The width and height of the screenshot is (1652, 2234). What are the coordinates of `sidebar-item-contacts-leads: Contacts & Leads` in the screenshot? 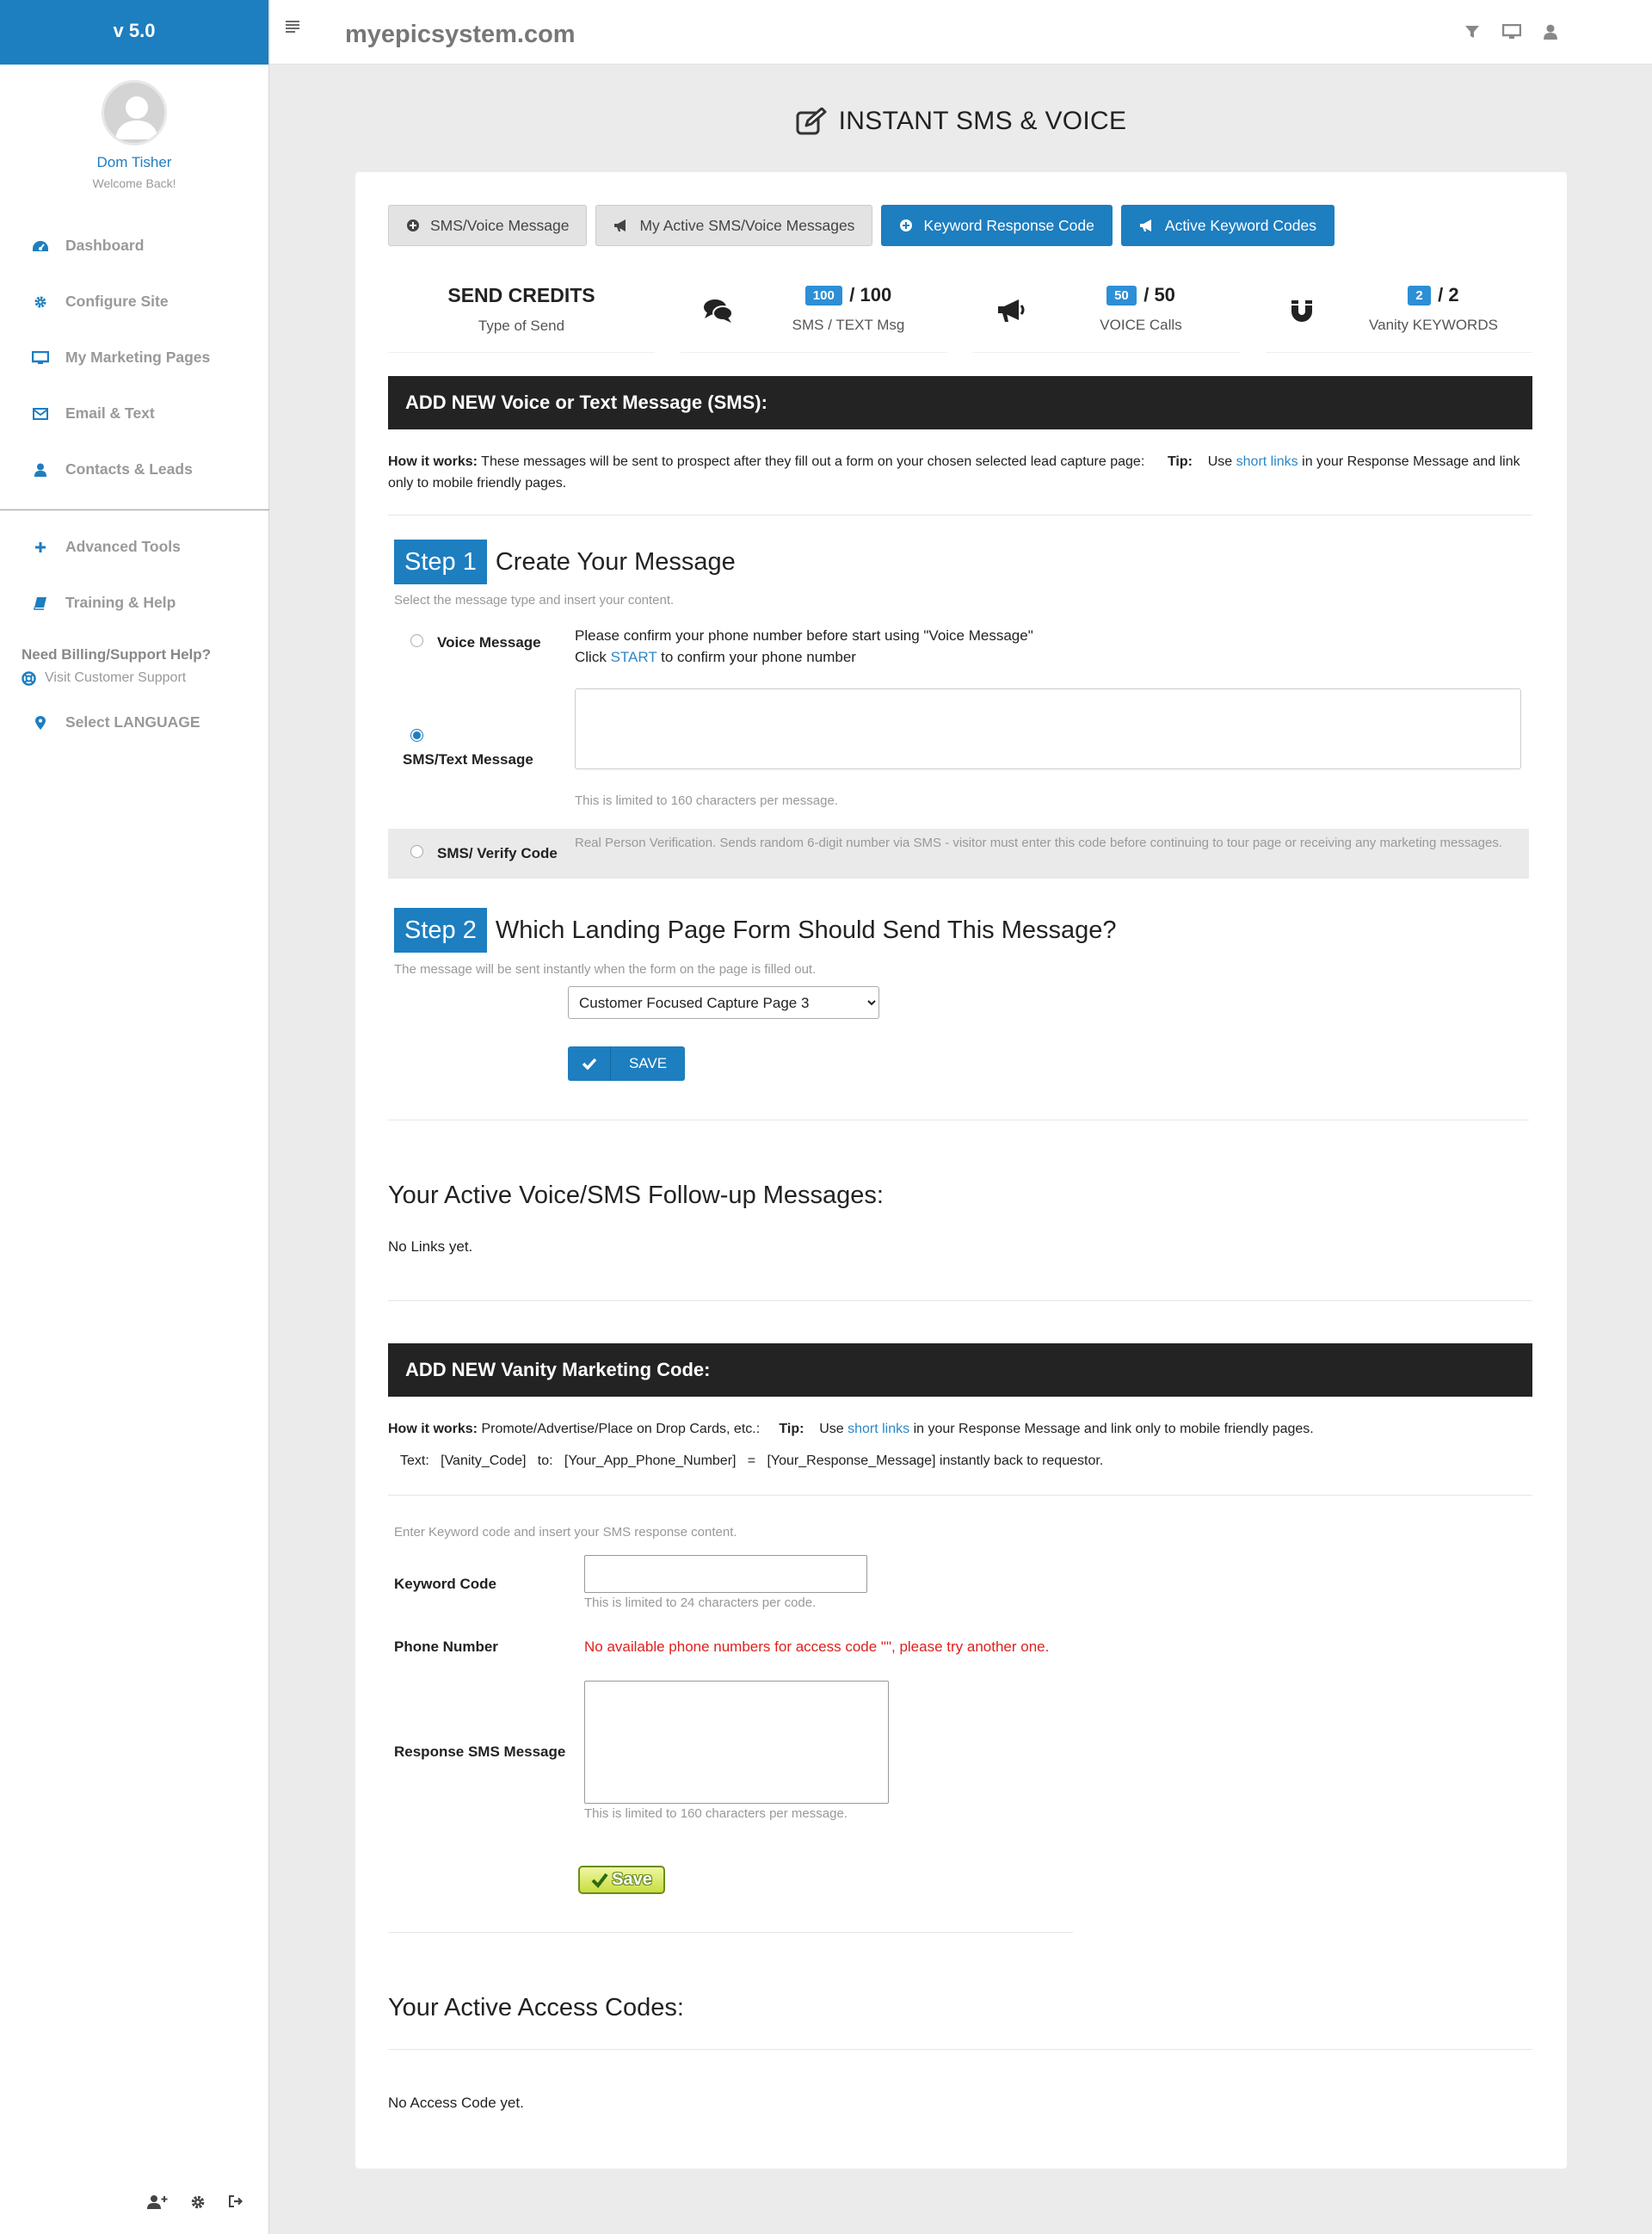 It's located at (134, 469).